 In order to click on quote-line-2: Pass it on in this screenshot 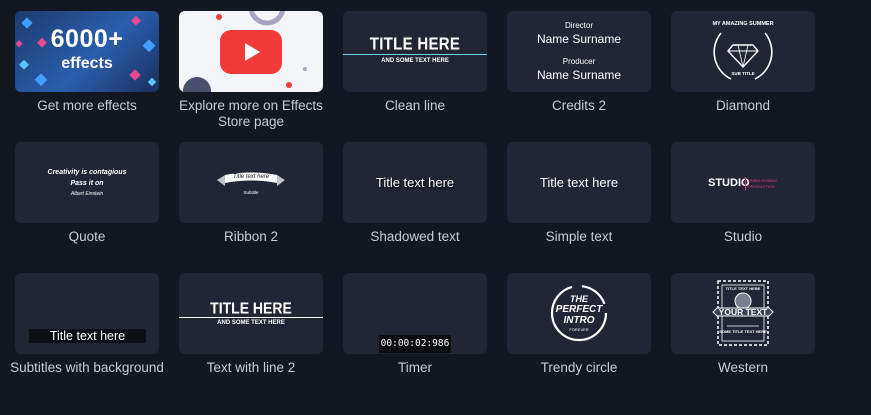, I will do `click(87, 183)`.